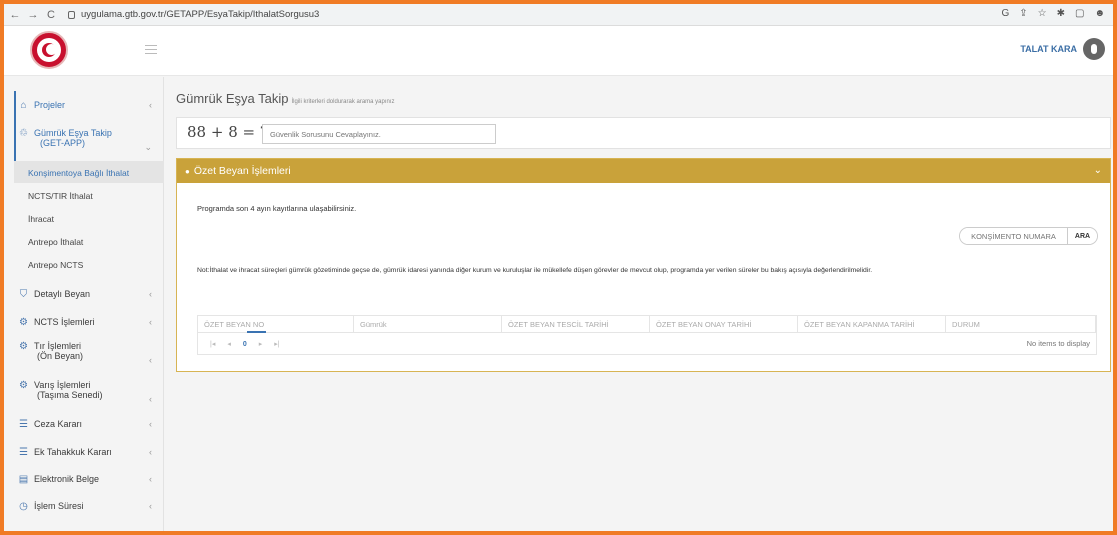 The image size is (1117, 535). I want to click on konsimento-input, so click(1013, 236).